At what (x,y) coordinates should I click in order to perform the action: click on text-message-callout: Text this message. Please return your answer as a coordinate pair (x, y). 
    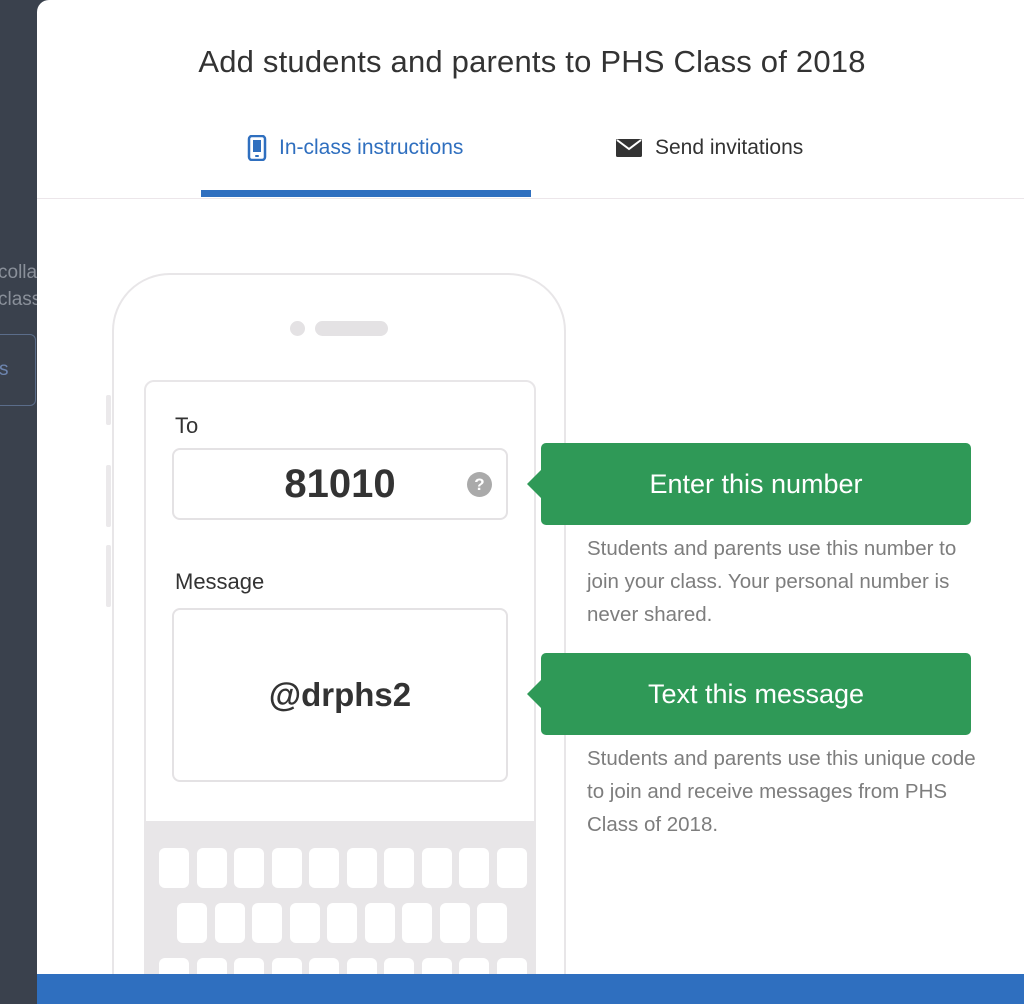
    Looking at the image, I should click on (749, 694).